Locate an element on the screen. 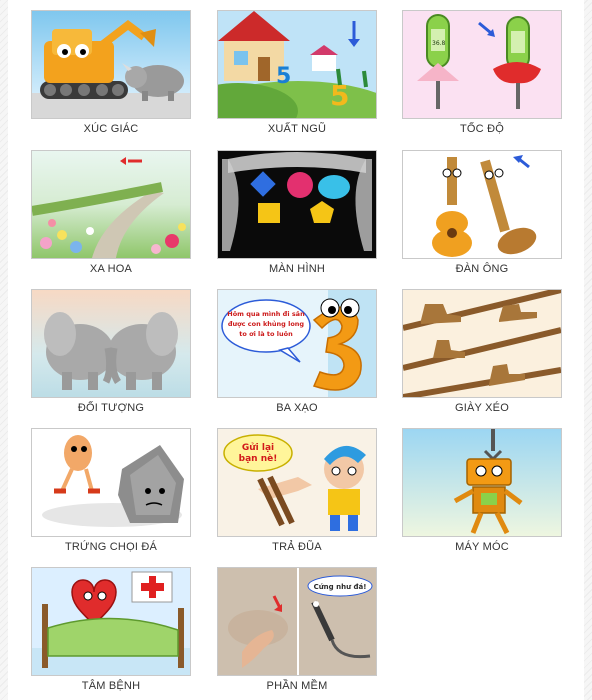 This screenshot has height=700, width=592. item-label: GIÀY XÉO is located at coordinates (482, 408).